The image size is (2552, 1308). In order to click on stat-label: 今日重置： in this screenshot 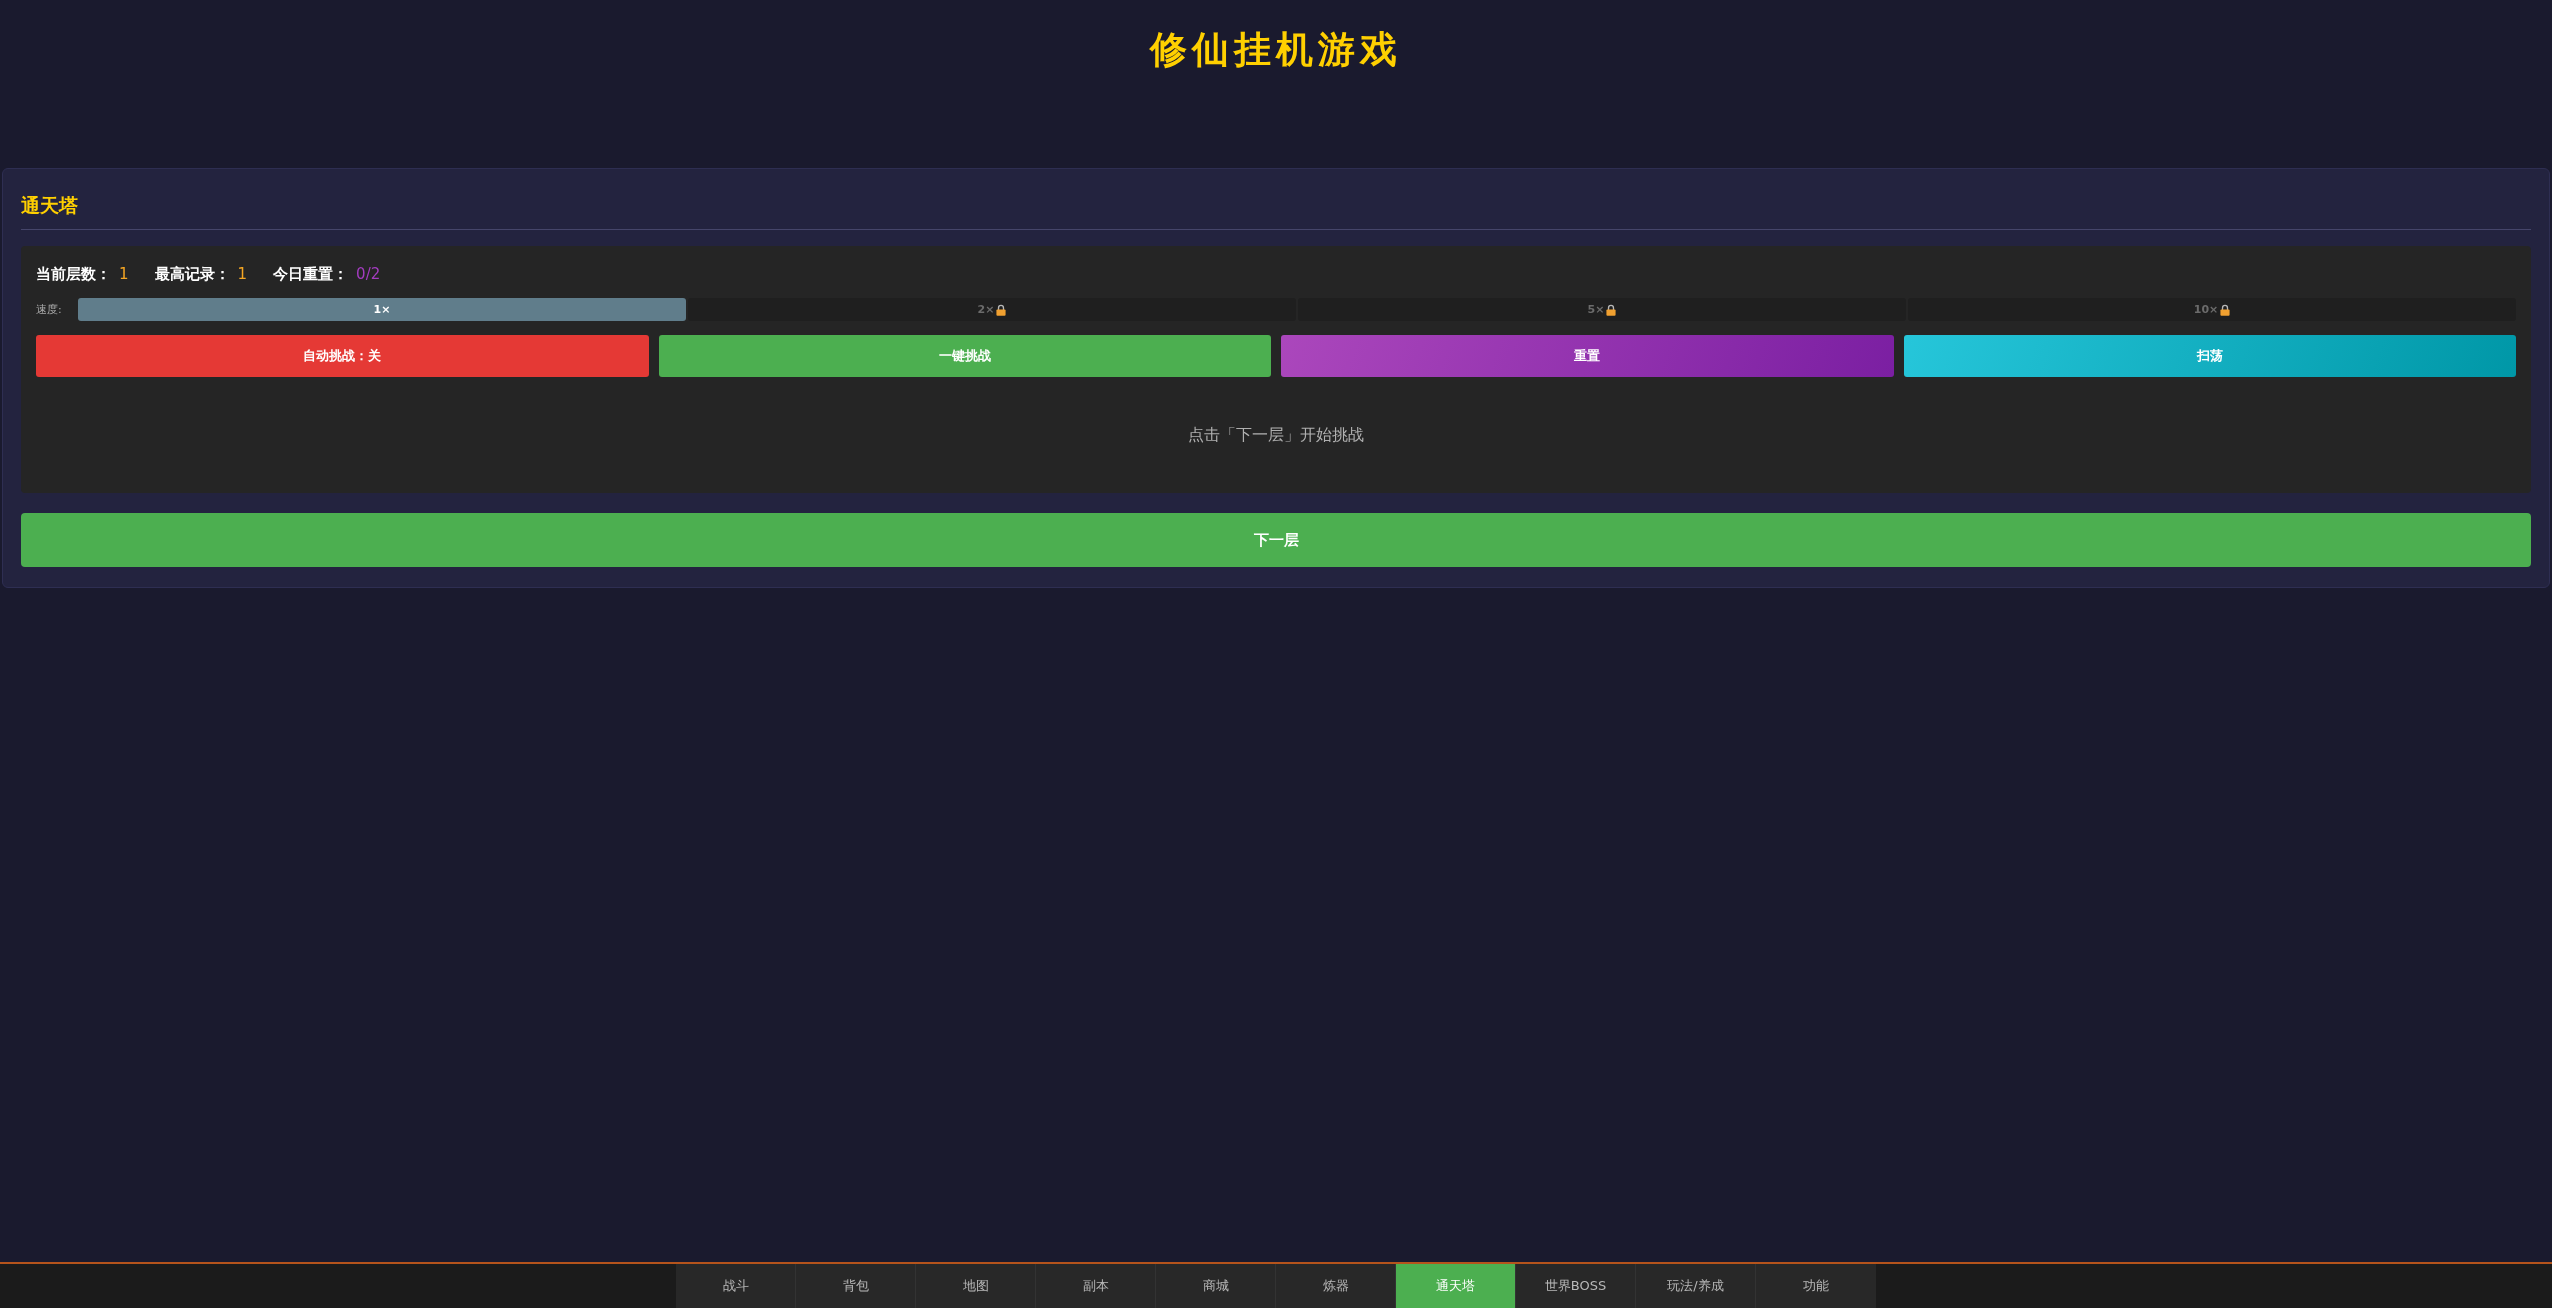, I will do `click(311, 274)`.